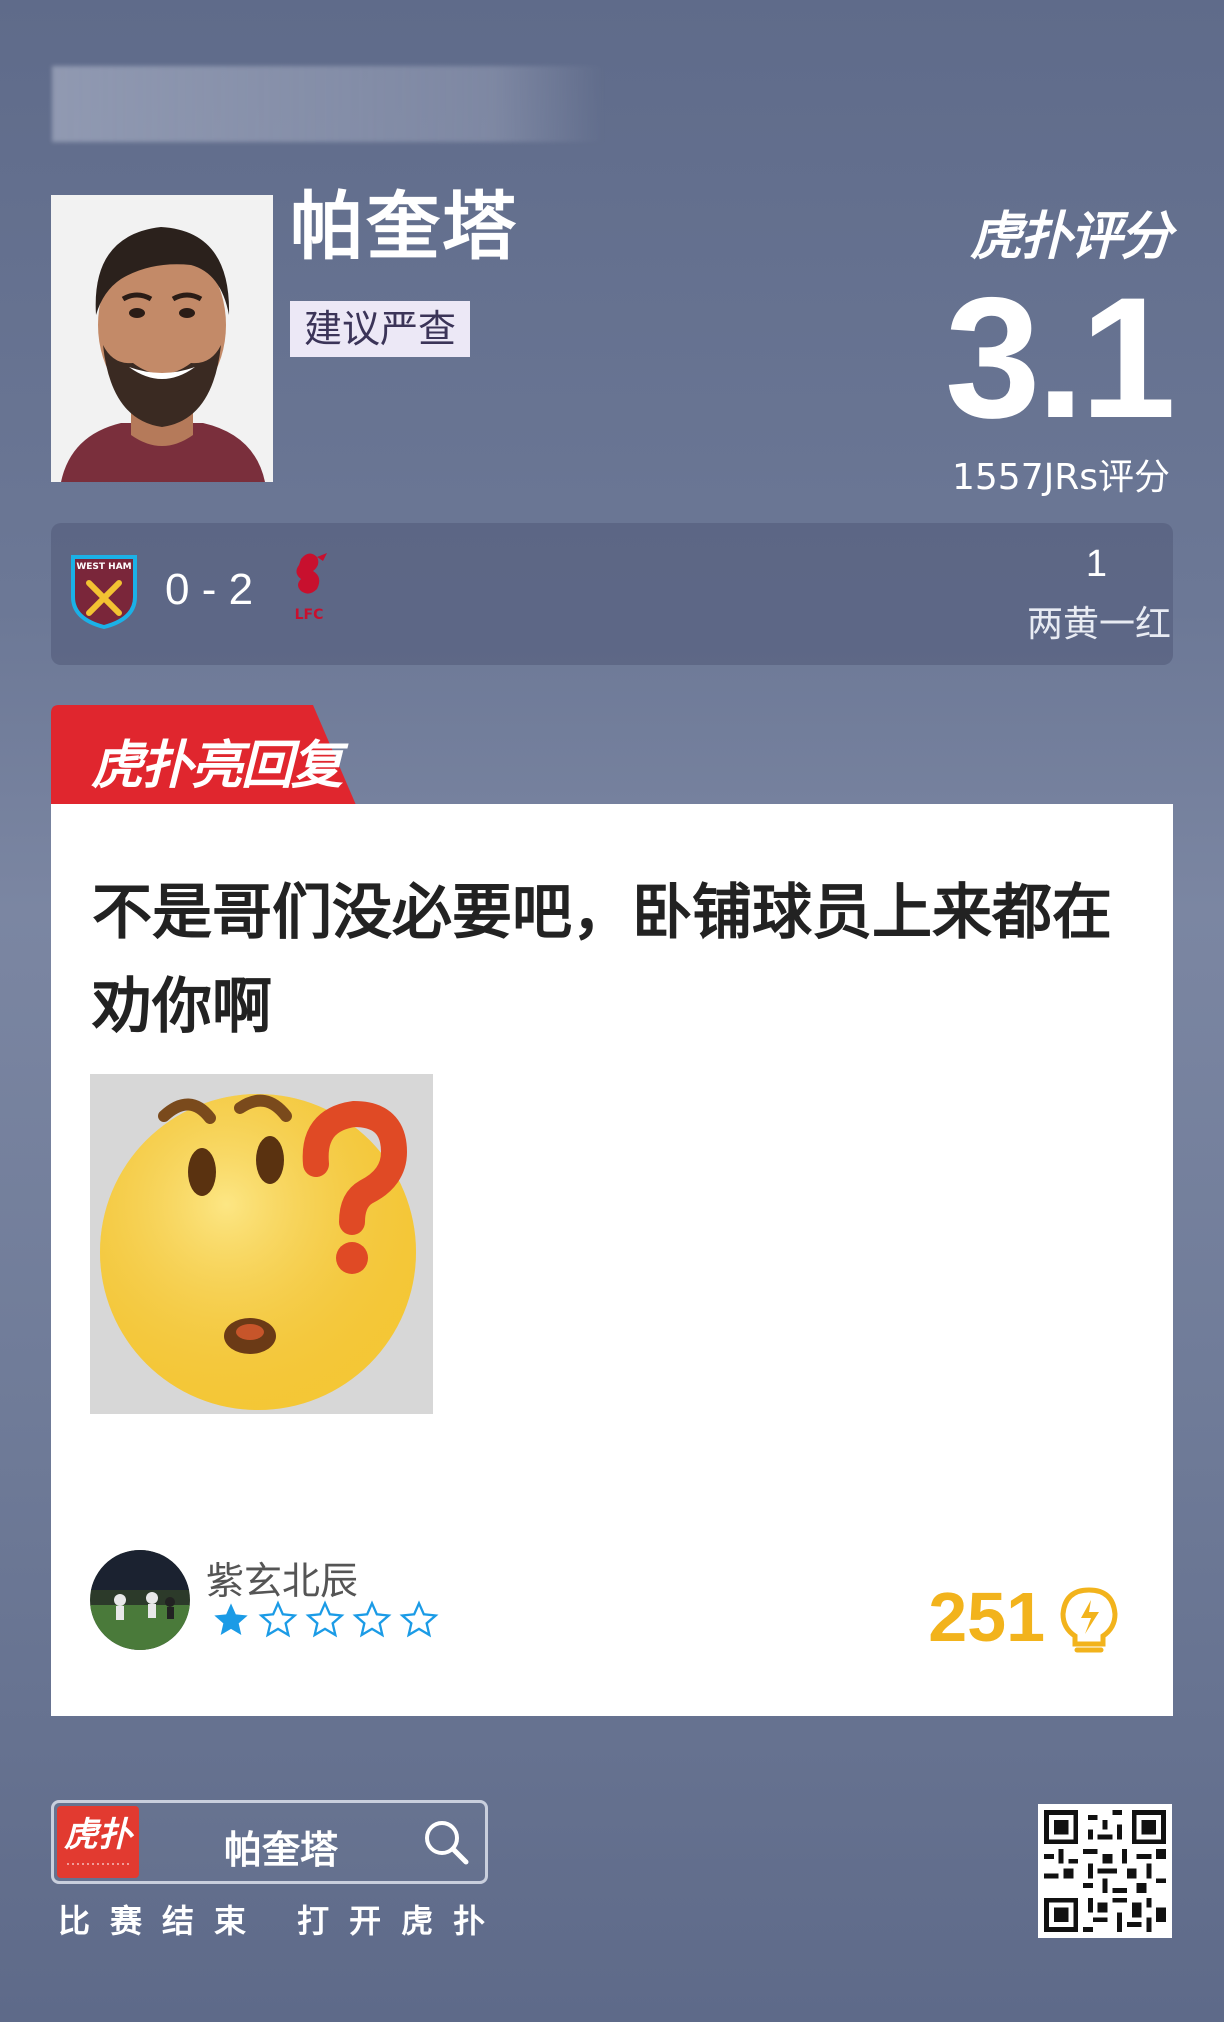 This screenshot has height=2022, width=1224. What do you see at coordinates (281, 1850) in the screenshot?
I see `search-term: 帕奎塔` at bounding box center [281, 1850].